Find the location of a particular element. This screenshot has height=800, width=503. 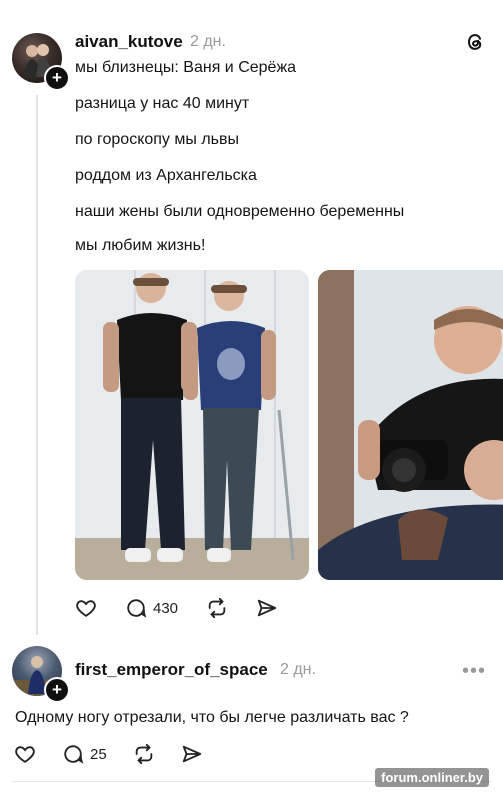

comment-share-button is located at coordinates (192, 754).